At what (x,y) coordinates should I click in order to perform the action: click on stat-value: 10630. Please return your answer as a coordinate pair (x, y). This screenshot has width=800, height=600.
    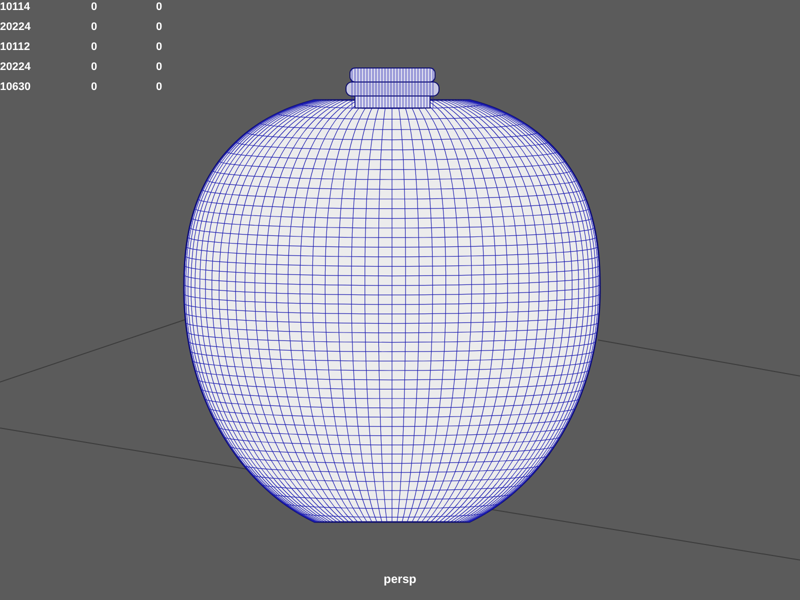
    Looking at the image, I should click on (15, 87).